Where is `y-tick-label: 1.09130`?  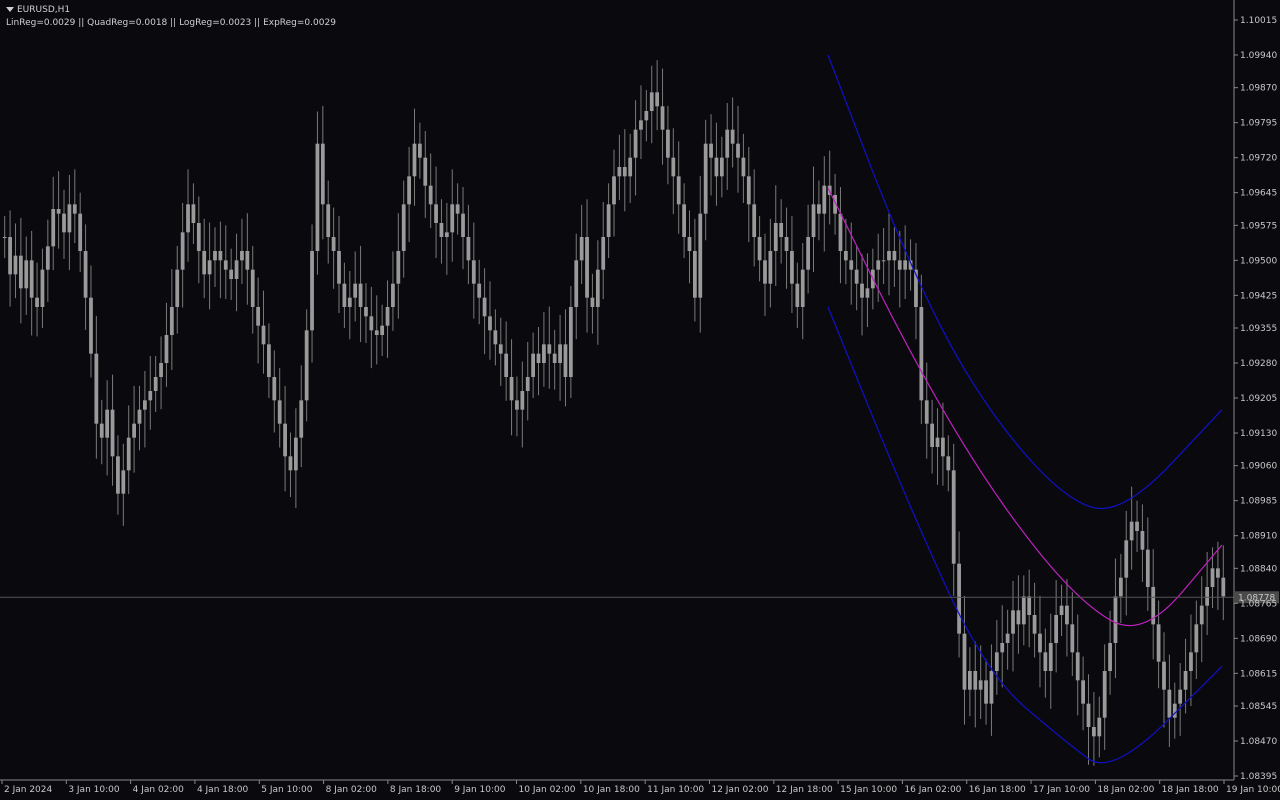 y-tick-label: 1.09130 is located at coordinates (1258, 434).